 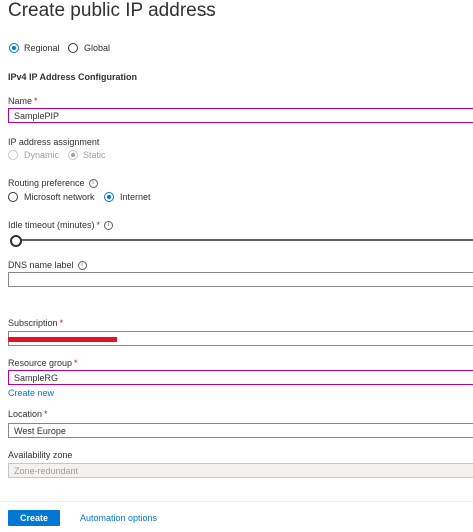 I want to click on idle-timeout-slider-track, so click(x=243, y=240).